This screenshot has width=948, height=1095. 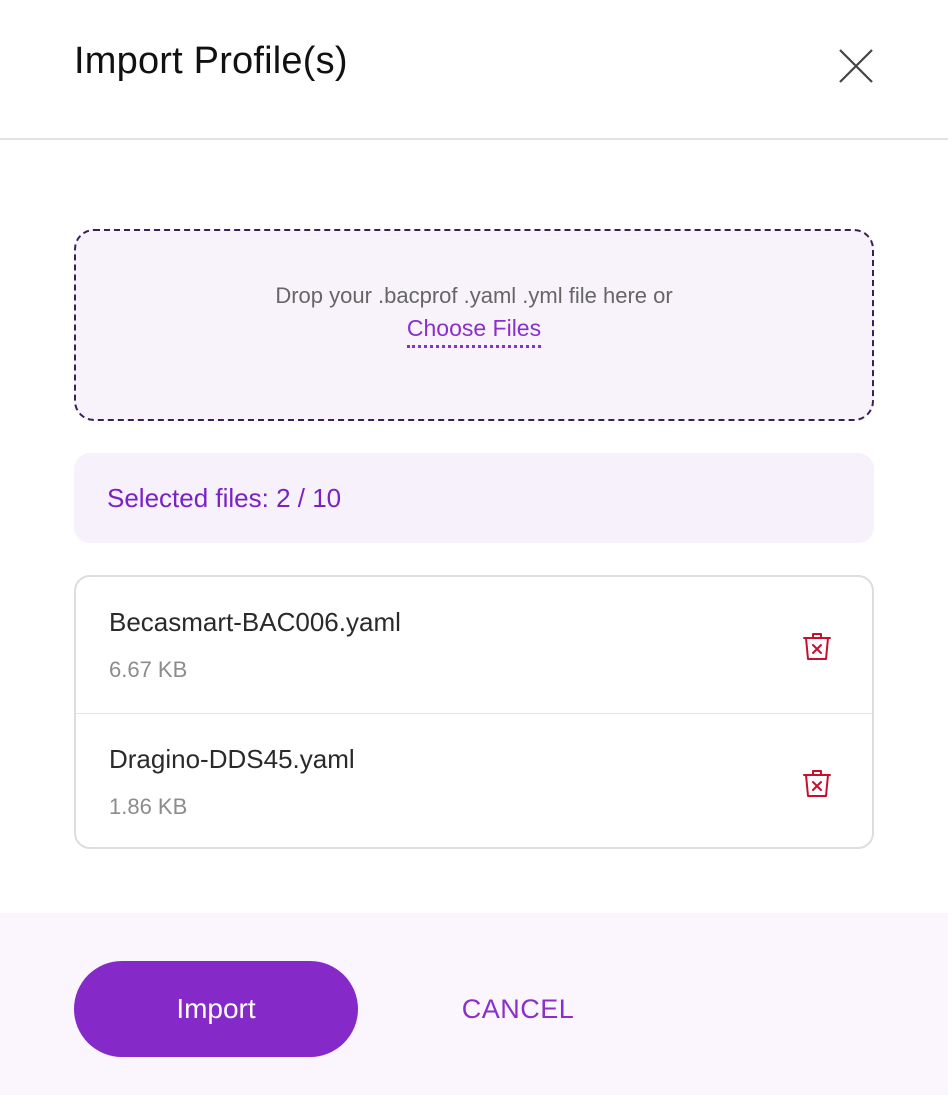 I want to click on choose-files-container: Choose Files, so click(x=474, y=331).